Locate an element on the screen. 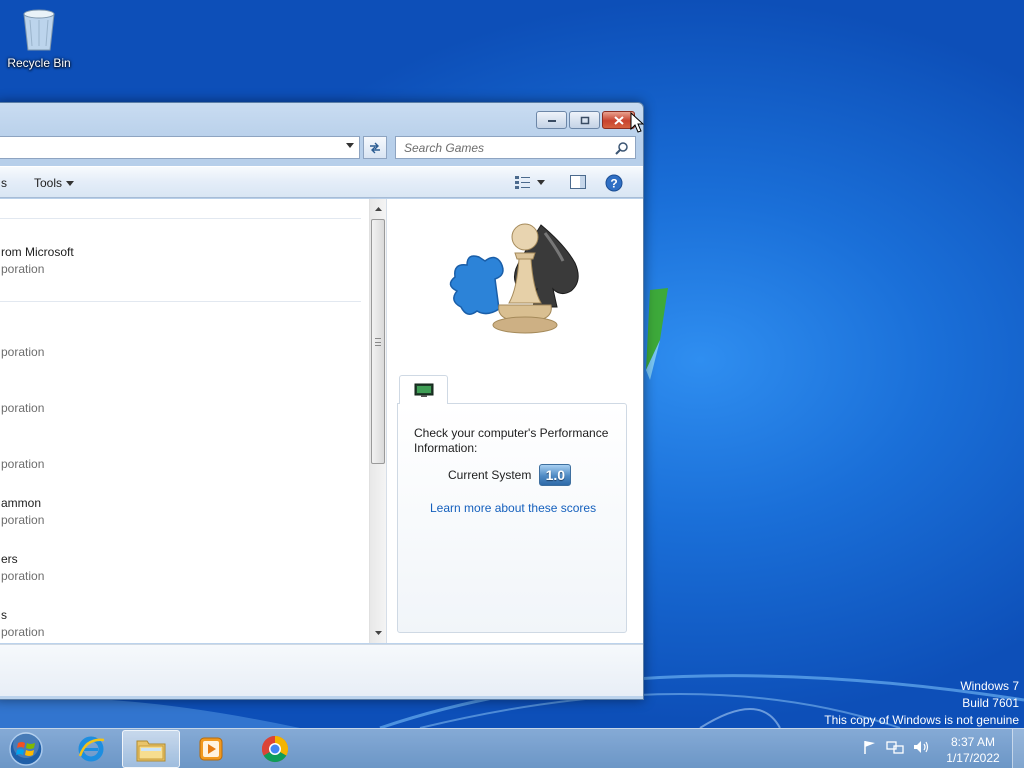 This screenshot has width=1024, height=768. restore-button is located at coordinates (584, 120).